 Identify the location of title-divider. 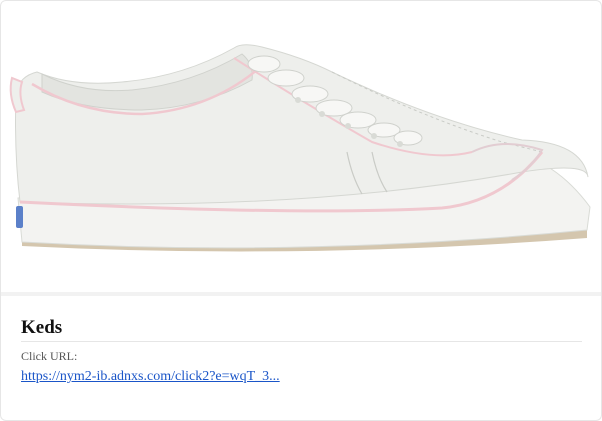
(301, 341).